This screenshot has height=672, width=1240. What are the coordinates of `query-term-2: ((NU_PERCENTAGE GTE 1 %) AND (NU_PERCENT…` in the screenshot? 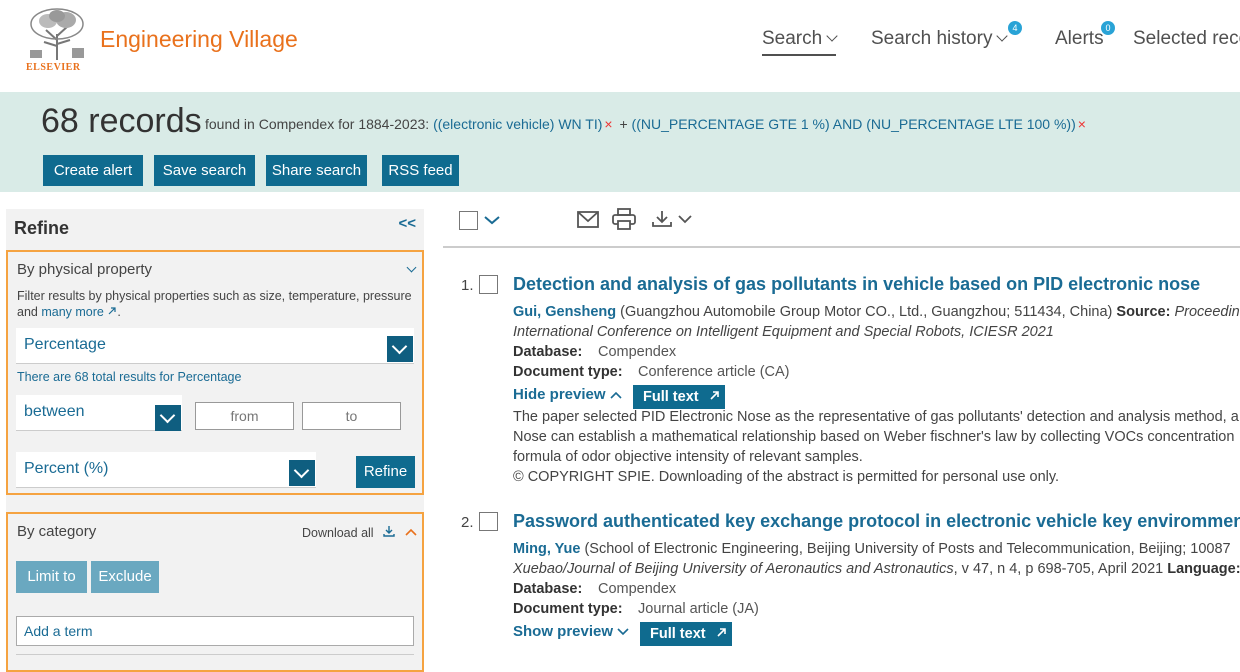 It's located at (854, 124).